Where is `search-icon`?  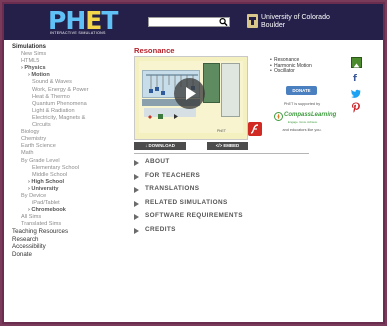 search-icon is located at coordinates (223, 22).